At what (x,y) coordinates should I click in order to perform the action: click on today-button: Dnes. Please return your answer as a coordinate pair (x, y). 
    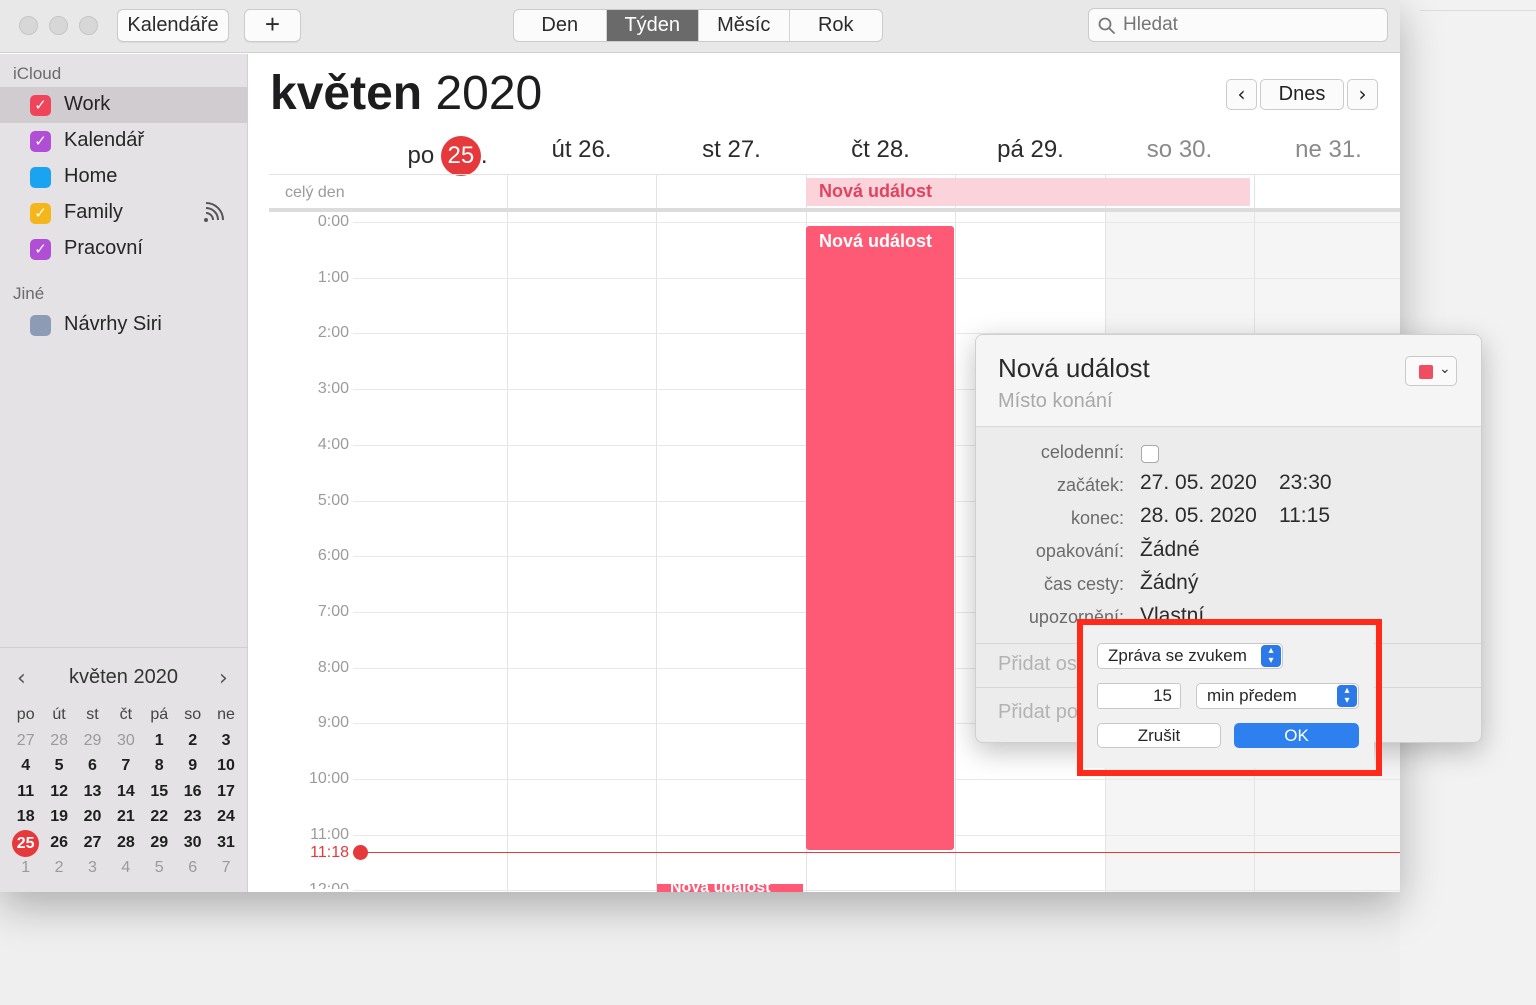
    Looking at the image, I should click on (1302, 94).